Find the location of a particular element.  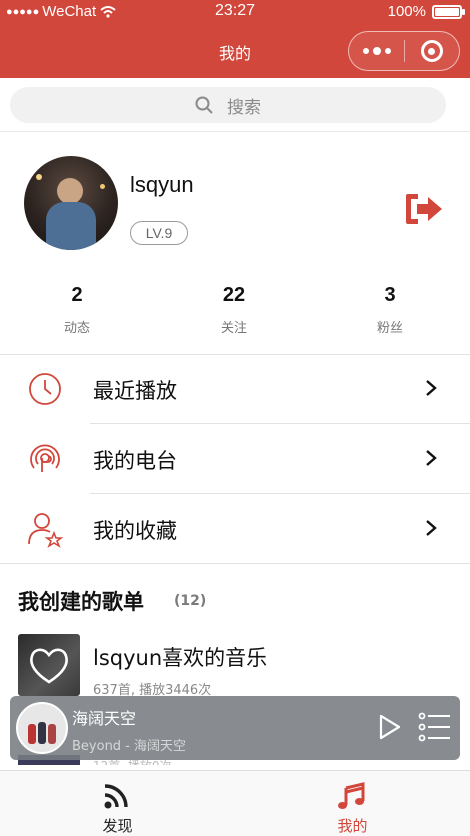

stats-row: 2 动态 22 关注 3 粉丝 is located at coordinates (235, 314).